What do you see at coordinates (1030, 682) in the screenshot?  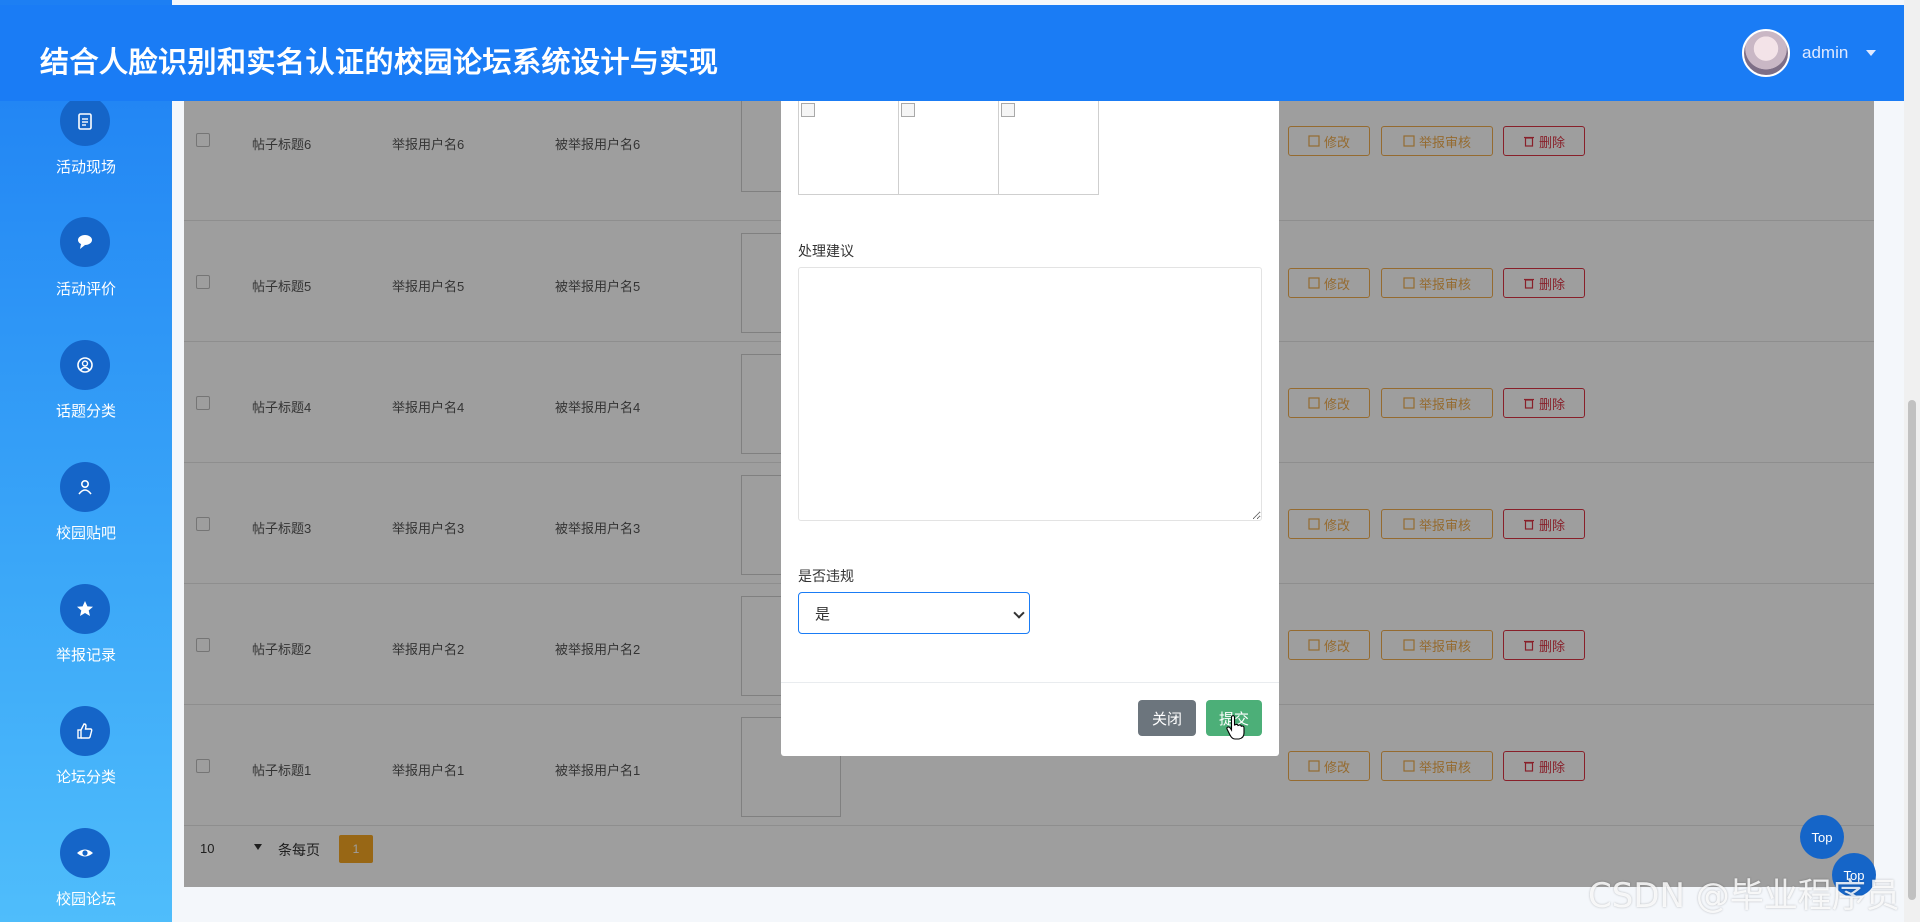 I see `modal-footer-divider` at bounding box center [1030, 682].